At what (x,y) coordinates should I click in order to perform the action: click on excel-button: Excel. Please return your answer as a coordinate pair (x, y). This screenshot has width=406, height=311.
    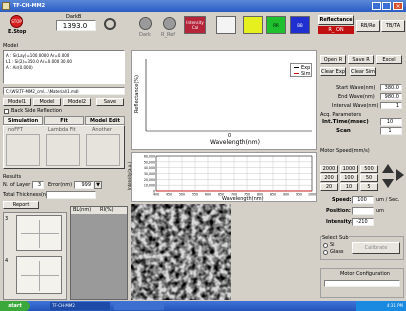
    Looking at the image, I should click on (389, 59).